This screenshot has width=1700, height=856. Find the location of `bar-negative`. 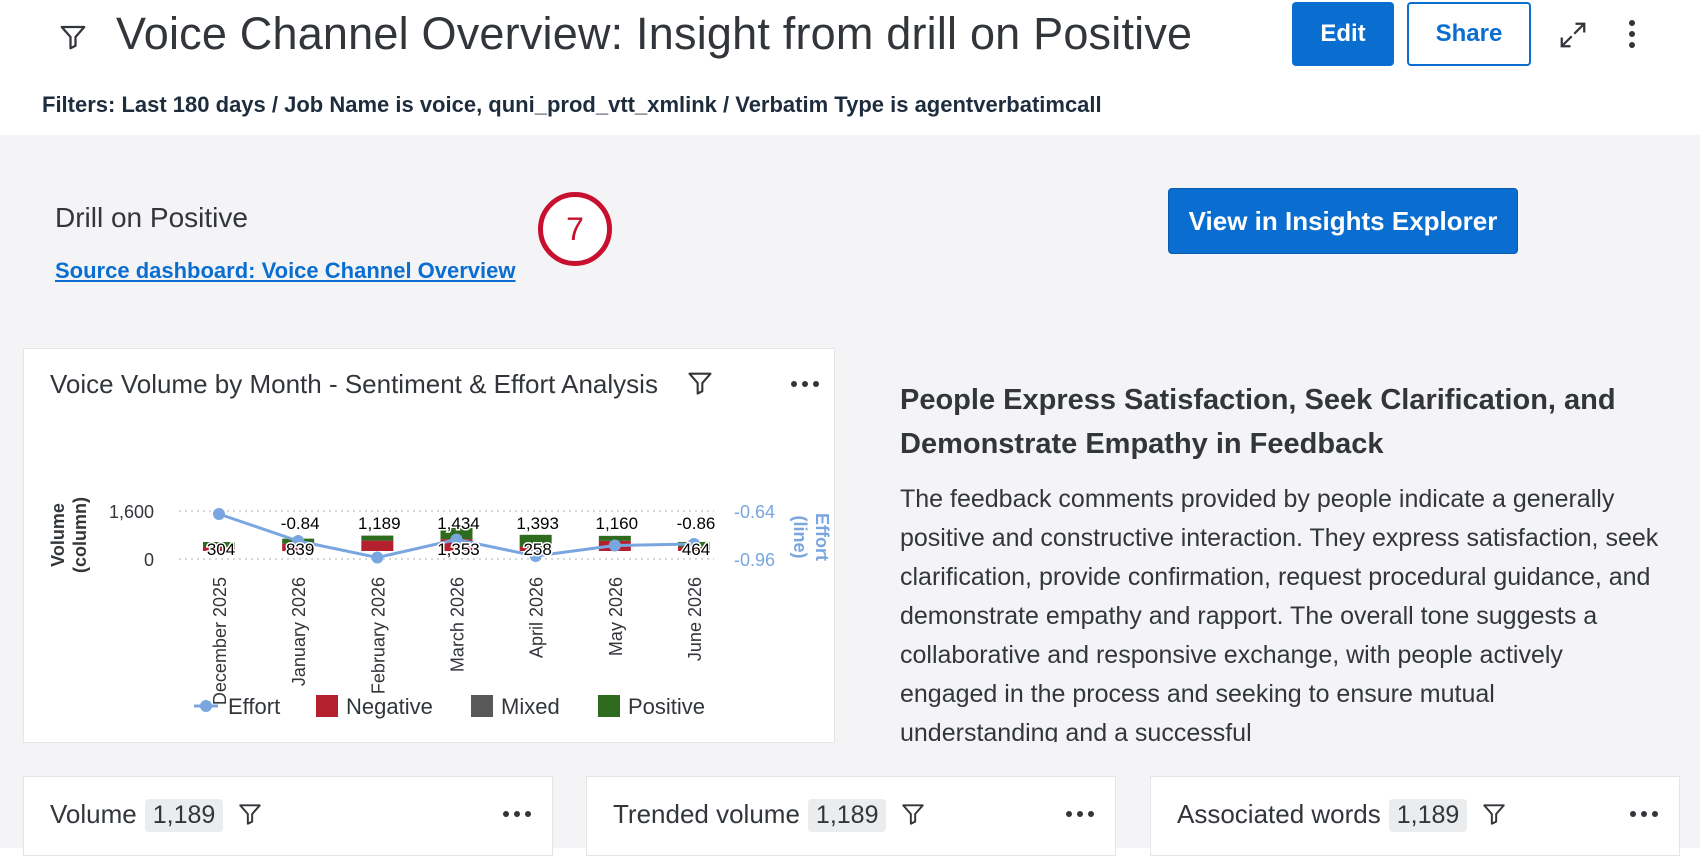

bar-negative is located at coordinates (377, 545).